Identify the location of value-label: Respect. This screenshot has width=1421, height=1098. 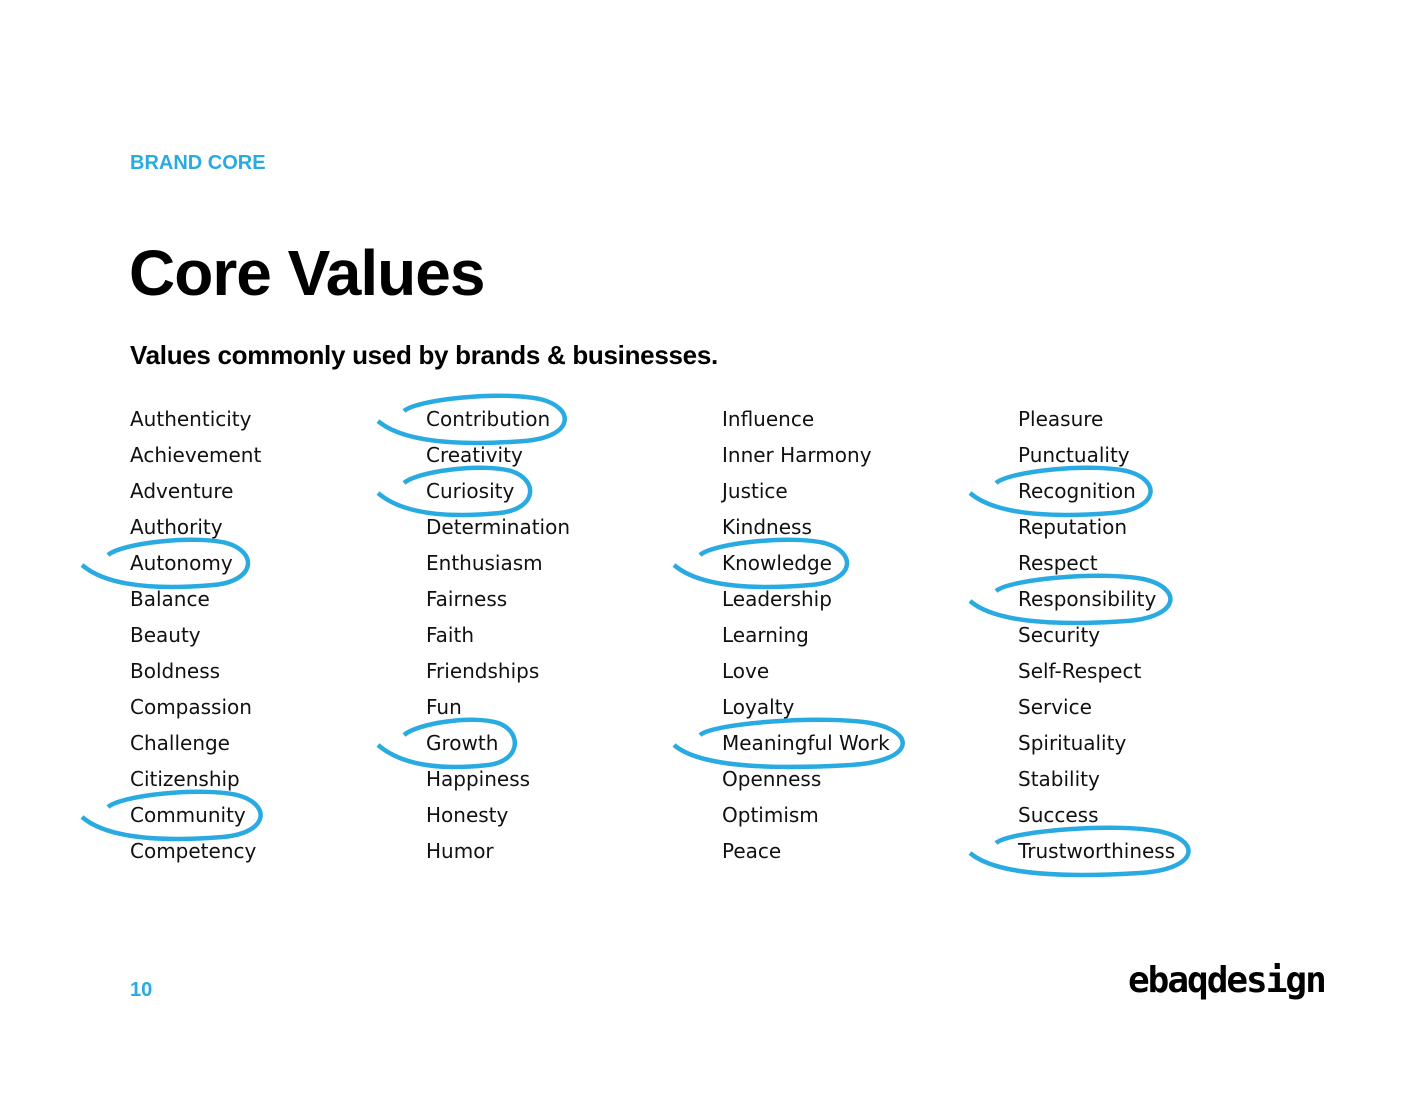
(1058, 563).